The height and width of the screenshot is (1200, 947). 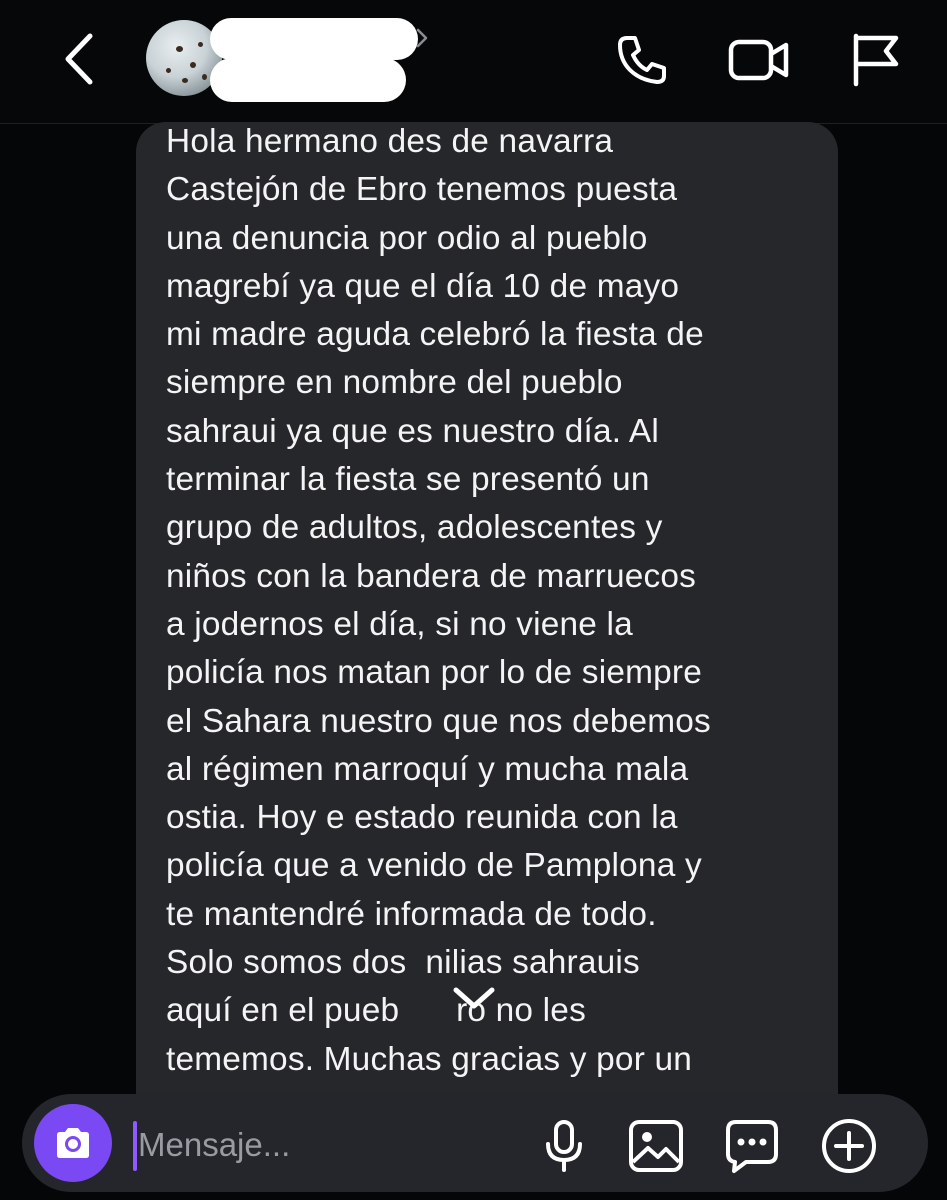 I want to click on video-call-button, so click(x=757, y=60).